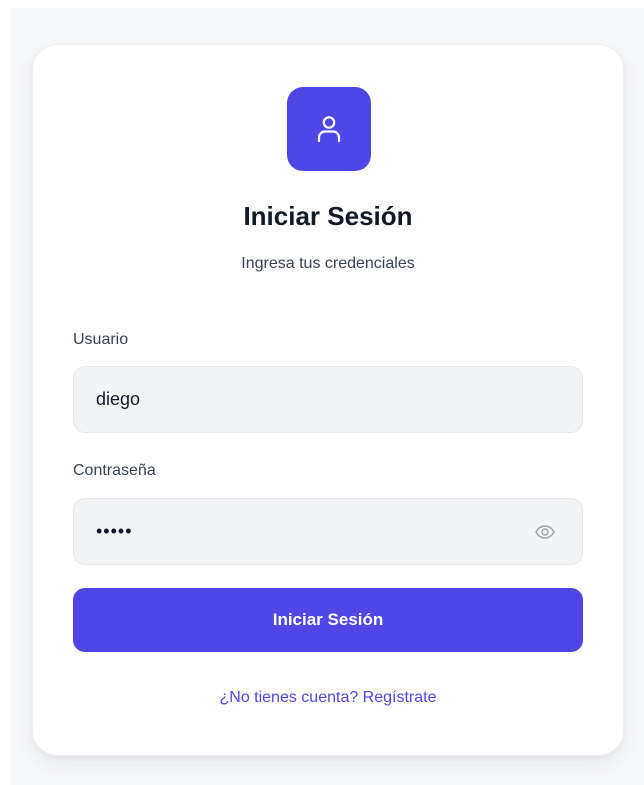 This screenshot has height=785, width=644. Describe the element at coordinates (328, 531) in the screenshot. I see `password-input` at that location.